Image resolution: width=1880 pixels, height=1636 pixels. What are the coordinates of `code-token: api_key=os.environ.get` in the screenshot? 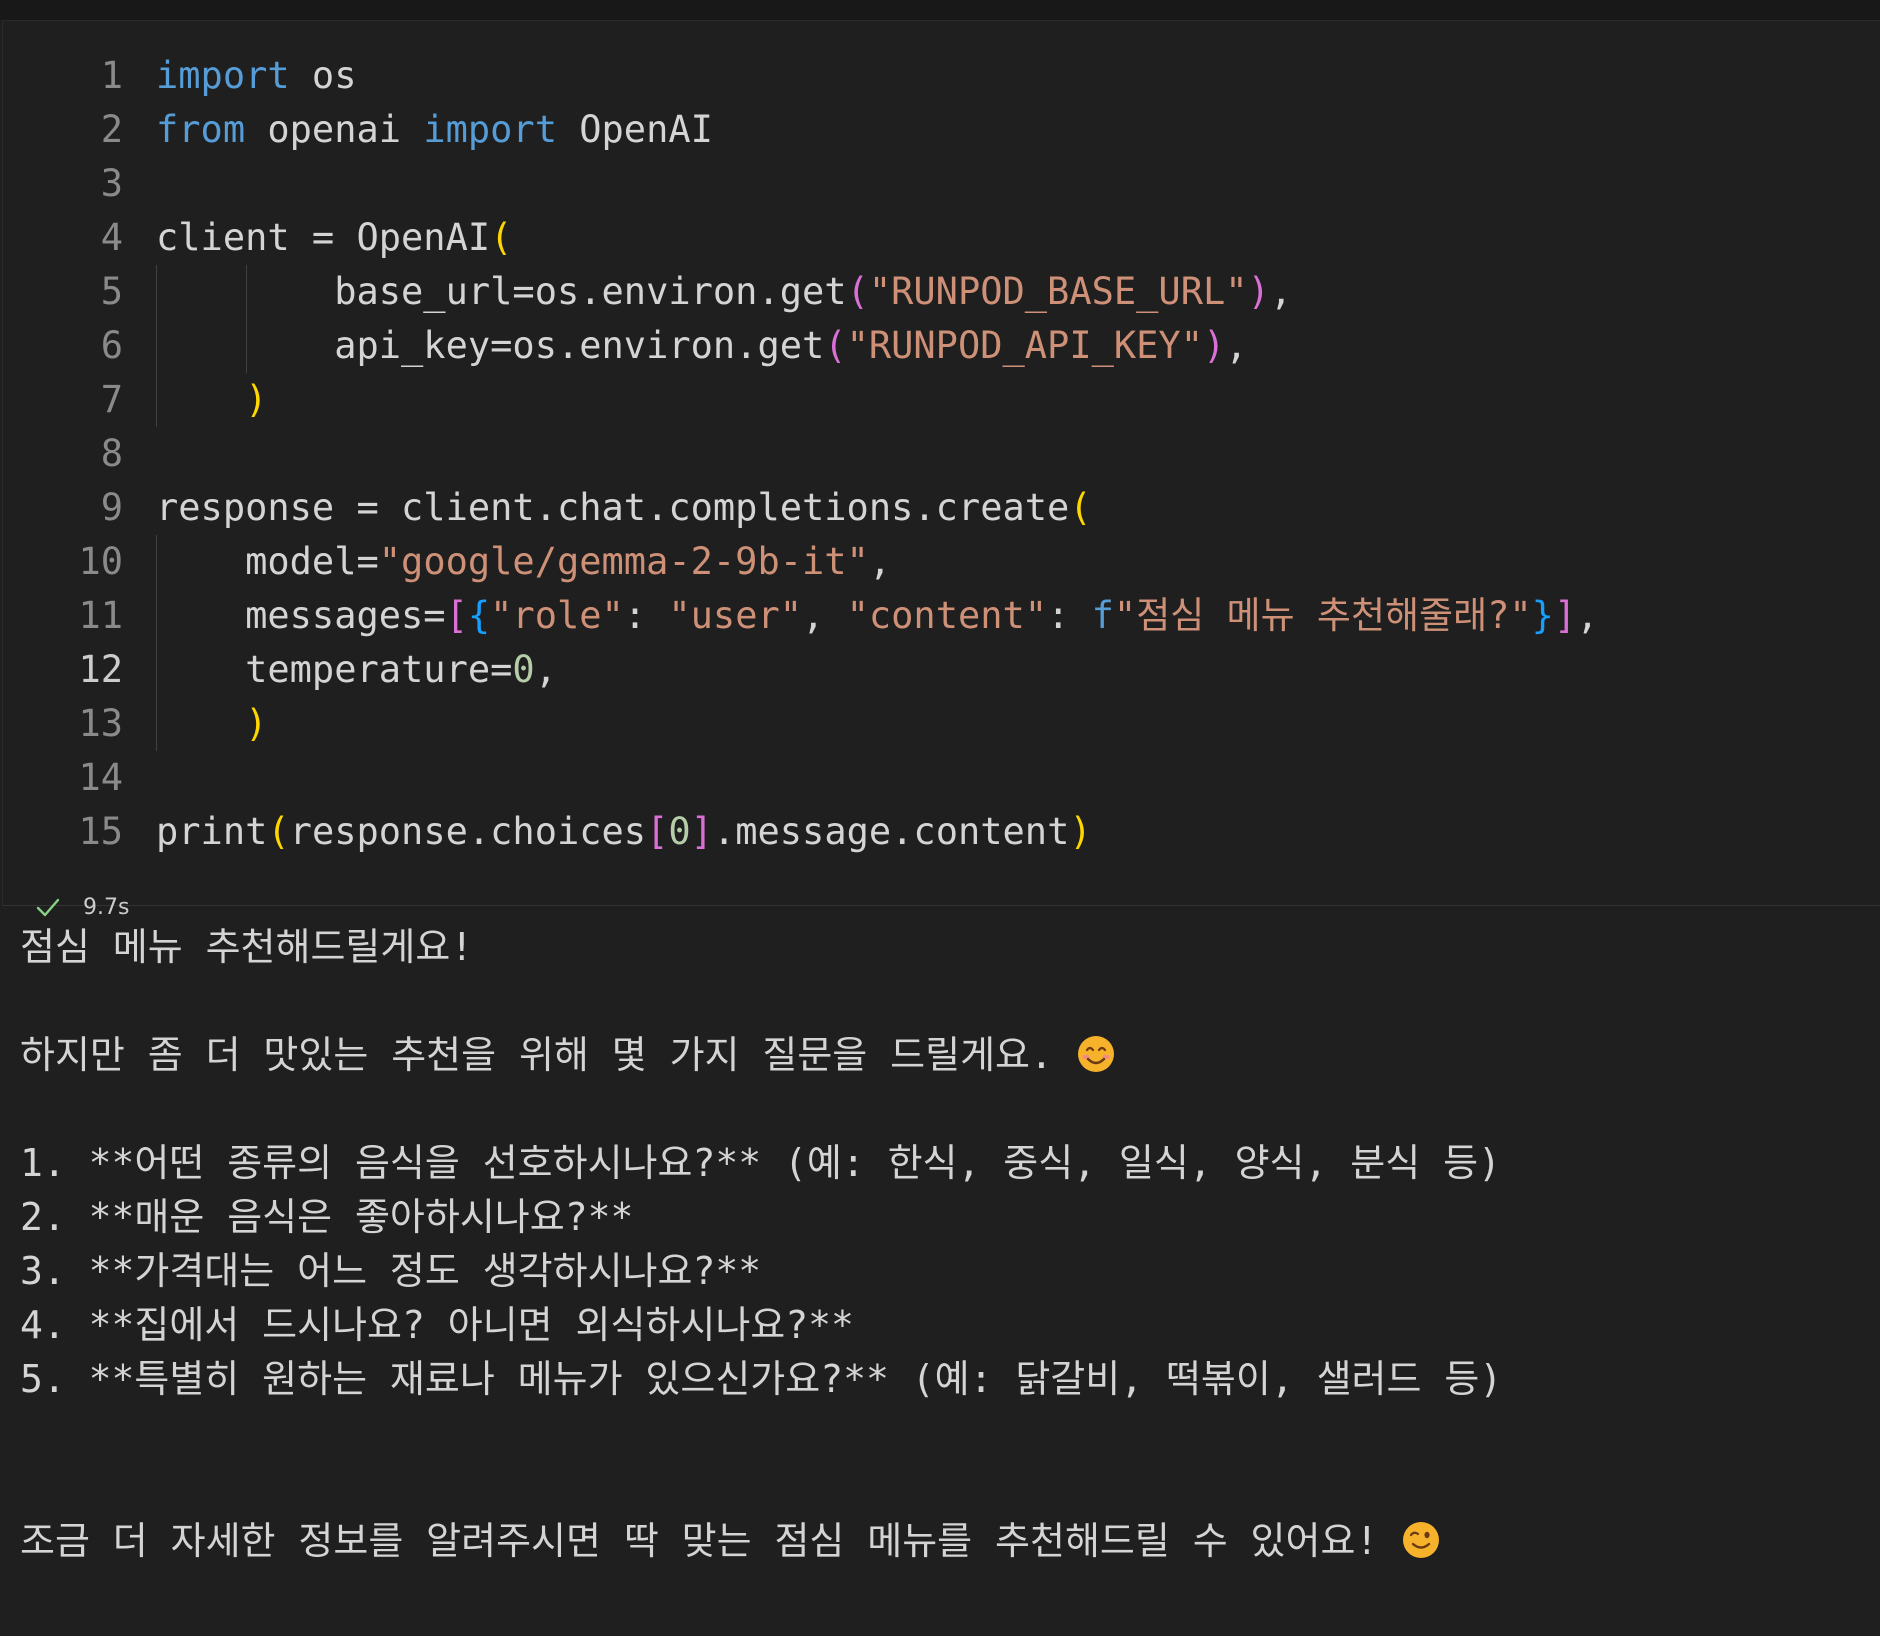 It's located at (490, 345).